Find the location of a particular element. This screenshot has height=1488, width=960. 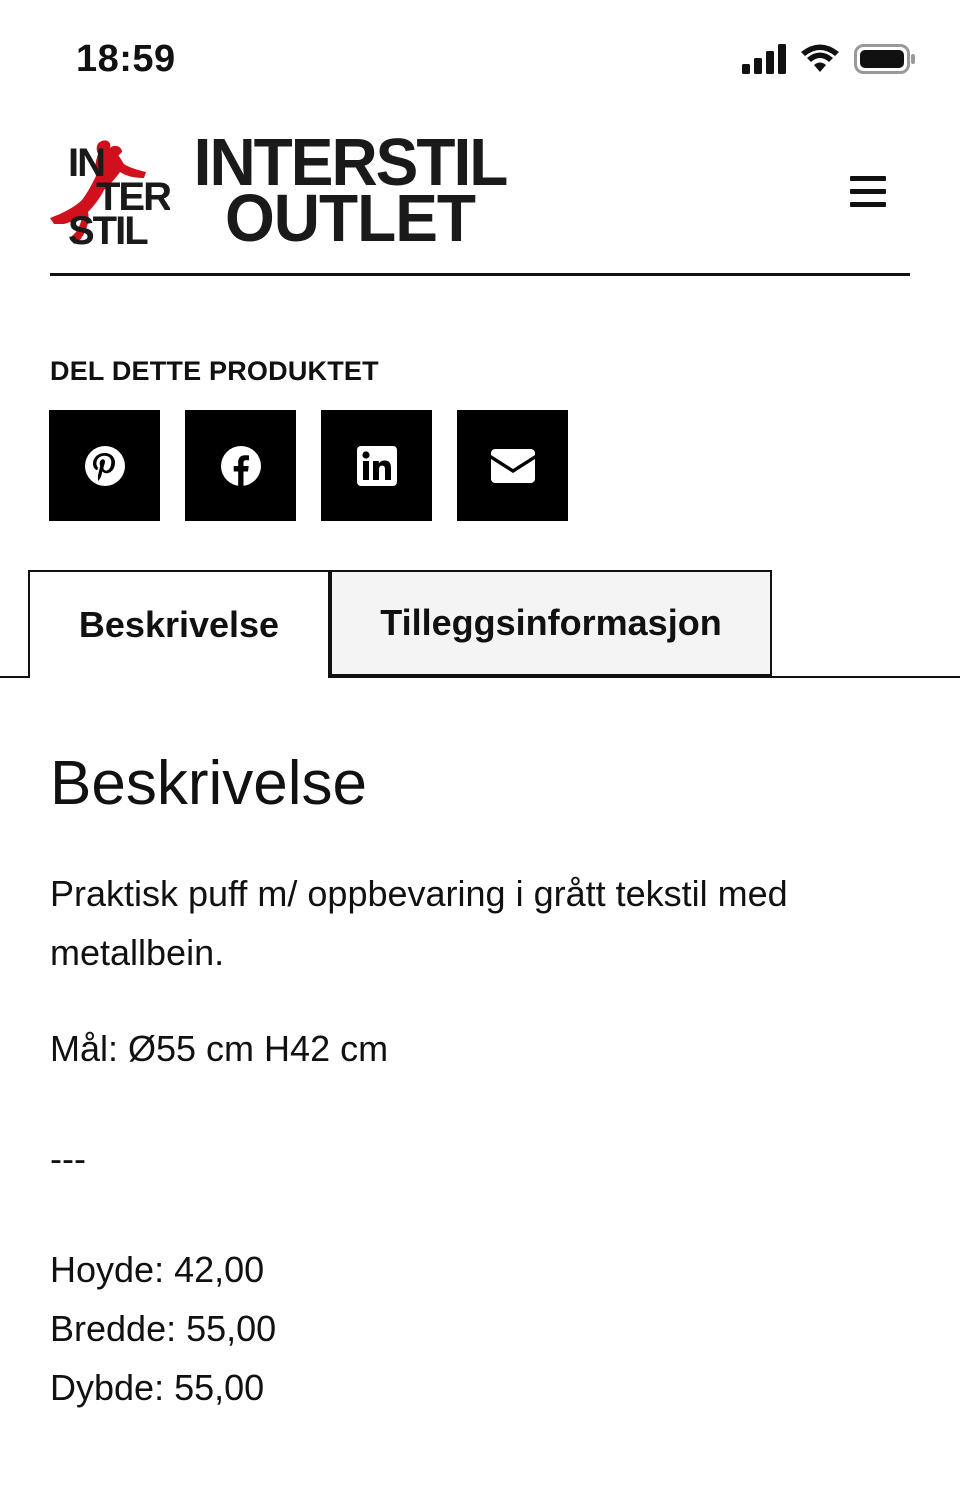

status-icons is located at coordinates (829, 59).